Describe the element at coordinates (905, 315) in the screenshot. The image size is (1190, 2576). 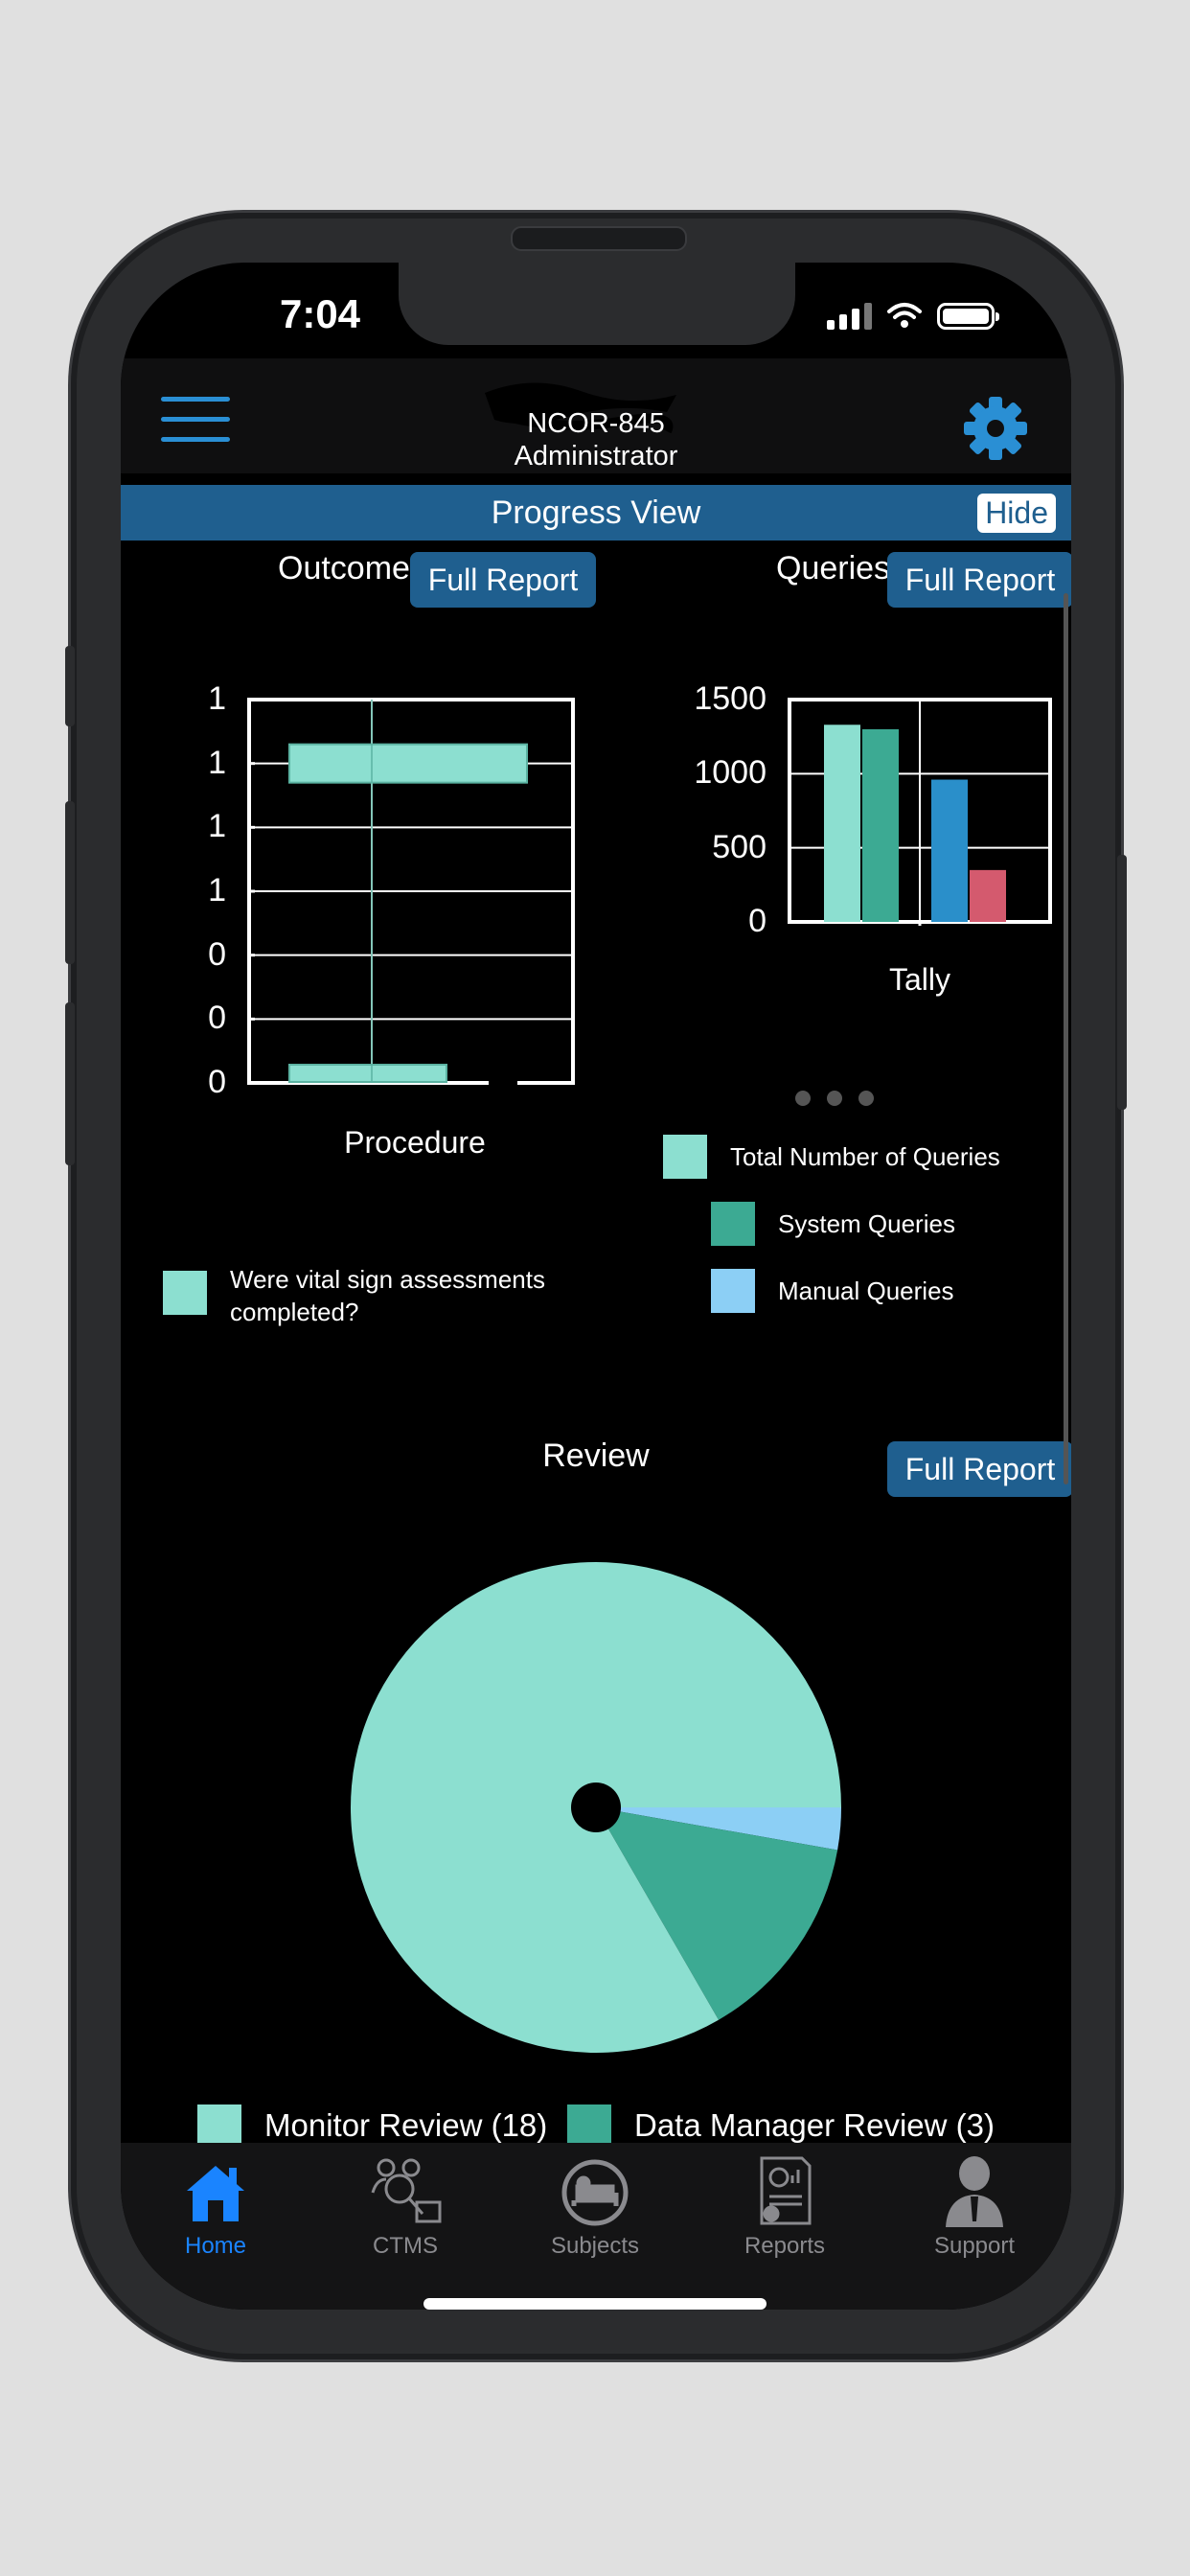
I see `wifi-icon` at that location.